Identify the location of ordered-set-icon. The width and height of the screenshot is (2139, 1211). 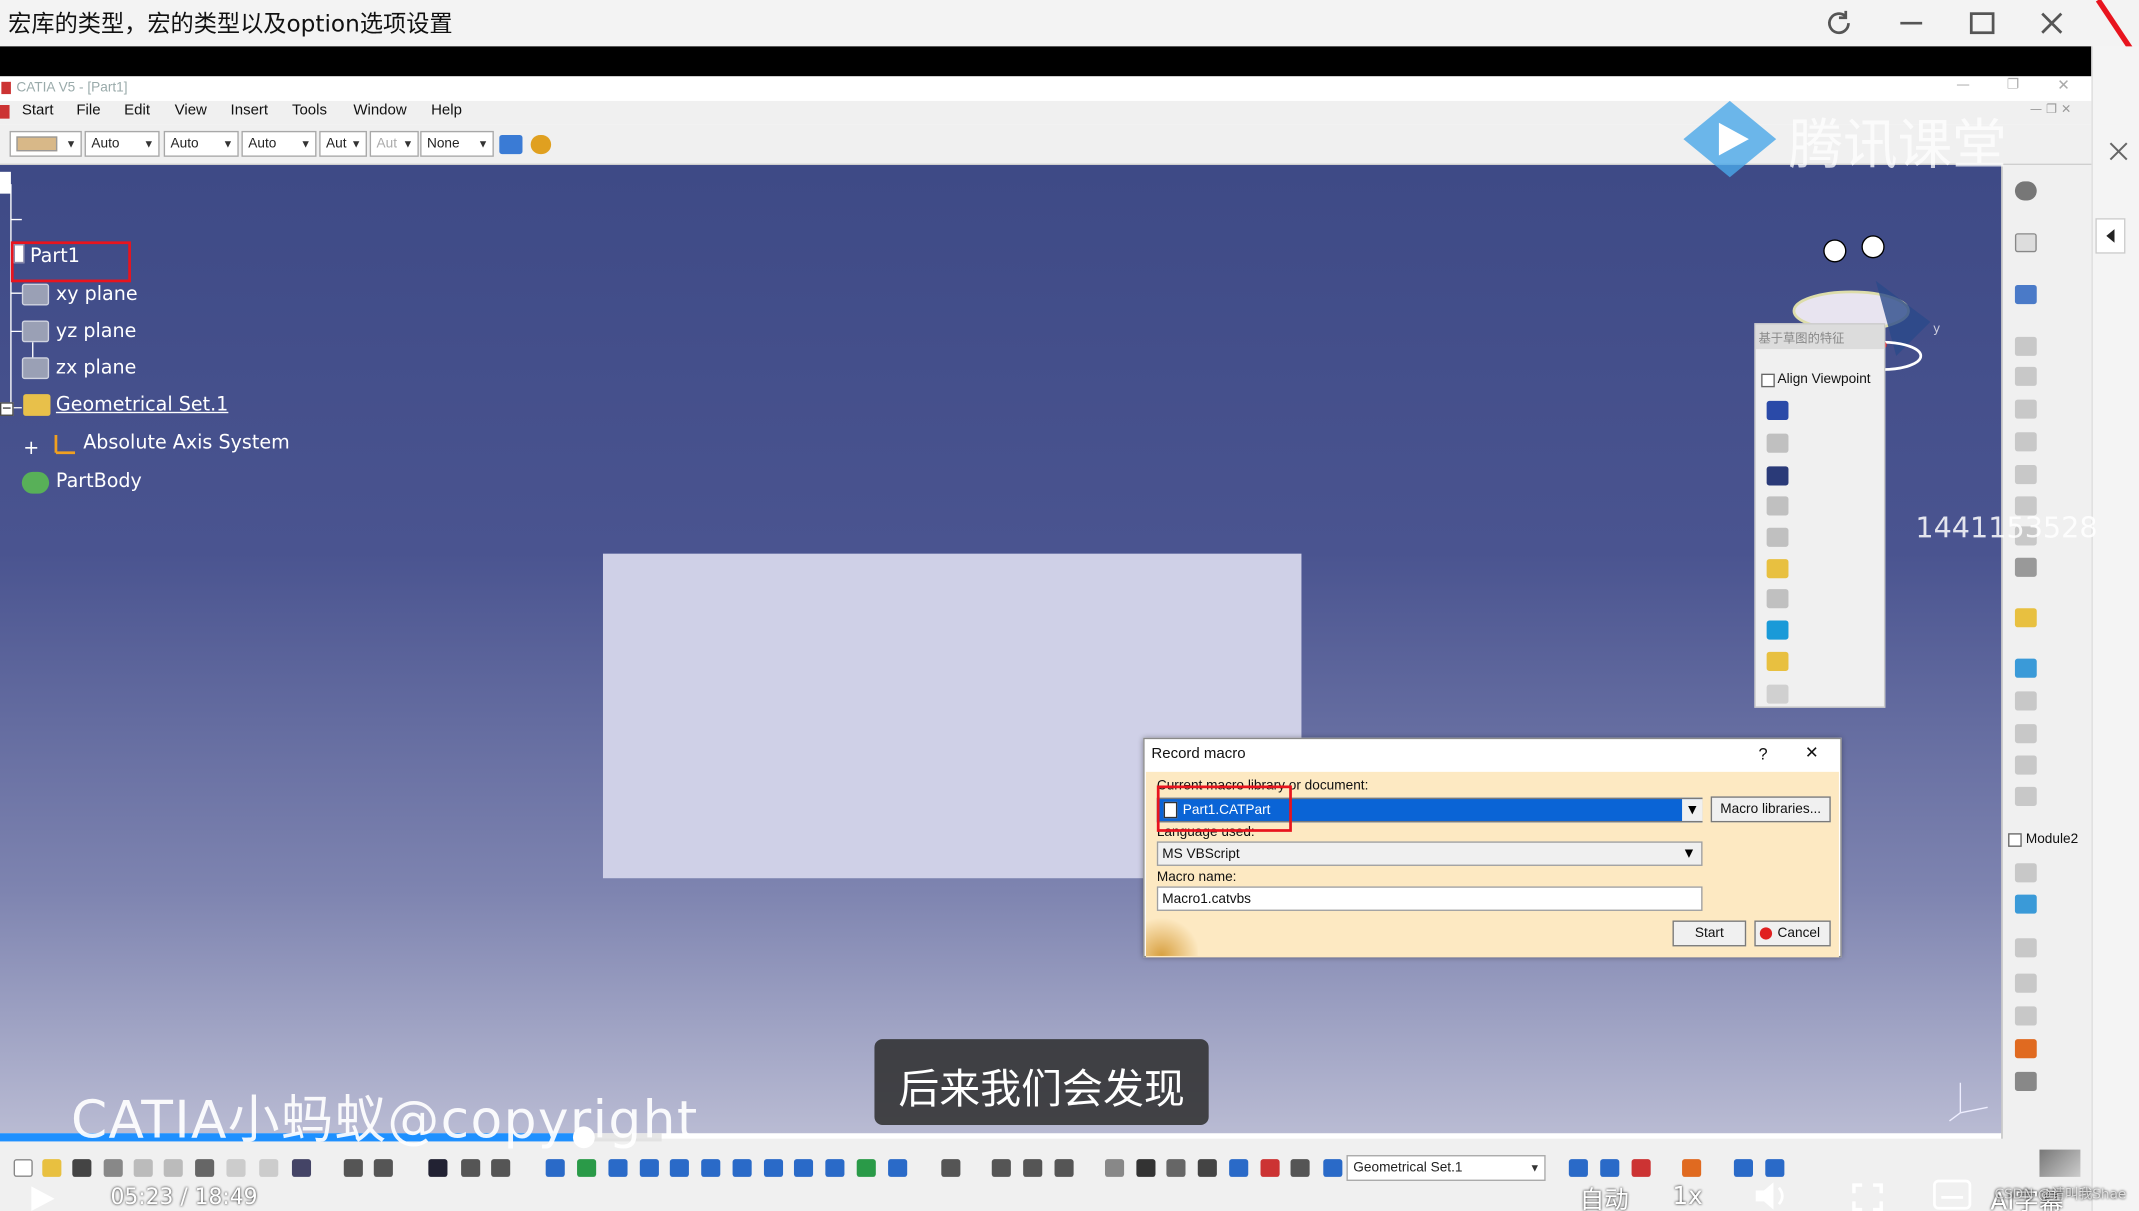
(1641, 1168).